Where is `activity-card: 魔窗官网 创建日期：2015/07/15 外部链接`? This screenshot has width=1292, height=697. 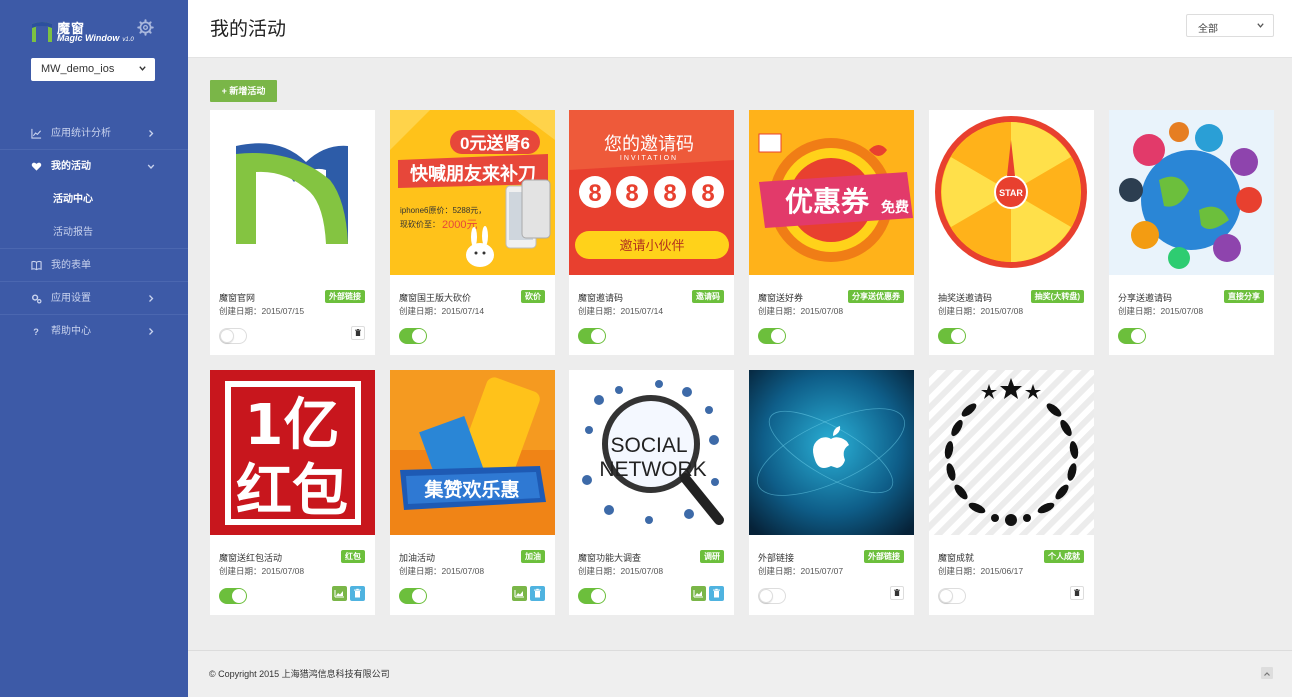 activity-card: 魔窗官网 创建日期：2015/07/15 外部链接 is located at coordinates (292, 232).